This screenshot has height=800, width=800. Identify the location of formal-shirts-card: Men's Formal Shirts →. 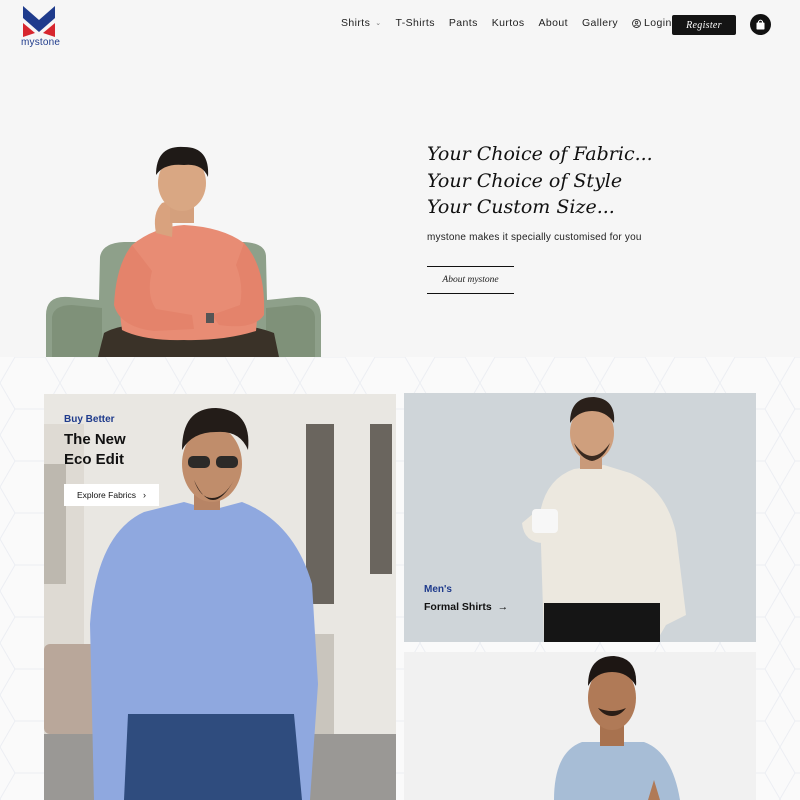
(580, 517).